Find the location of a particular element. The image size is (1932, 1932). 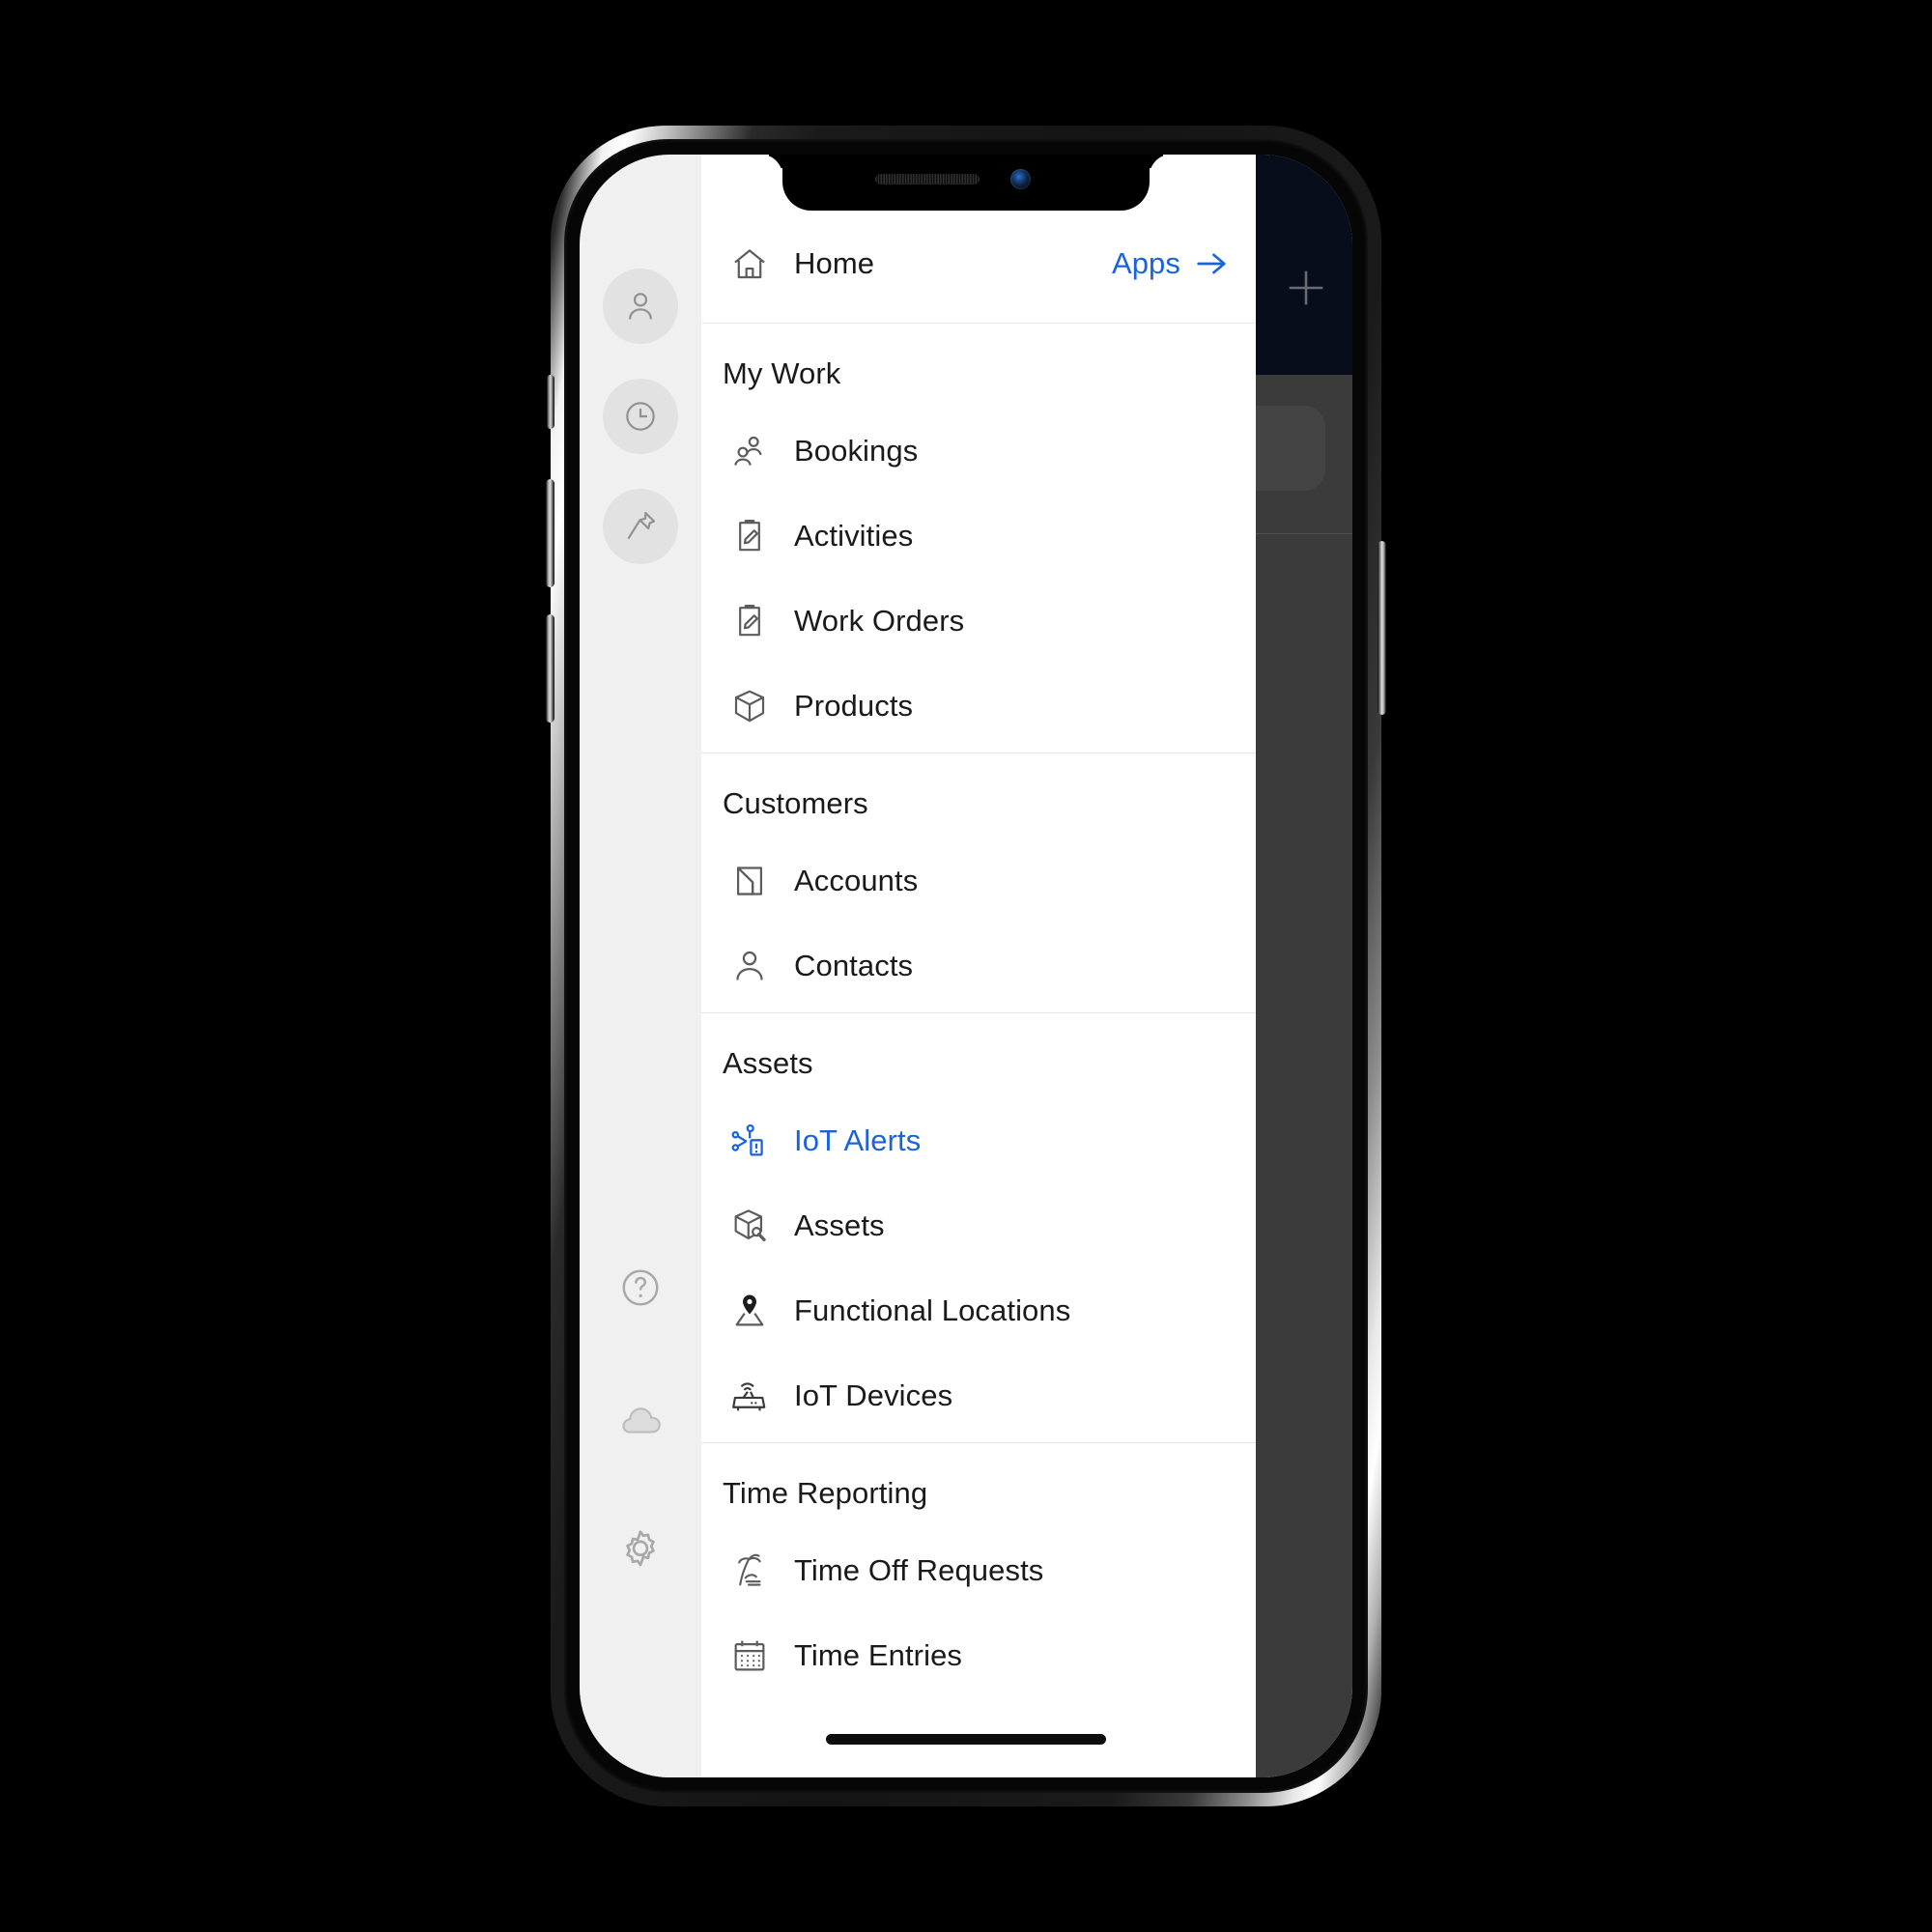

iot-alert-icon is located at coordinates (750, 1141).